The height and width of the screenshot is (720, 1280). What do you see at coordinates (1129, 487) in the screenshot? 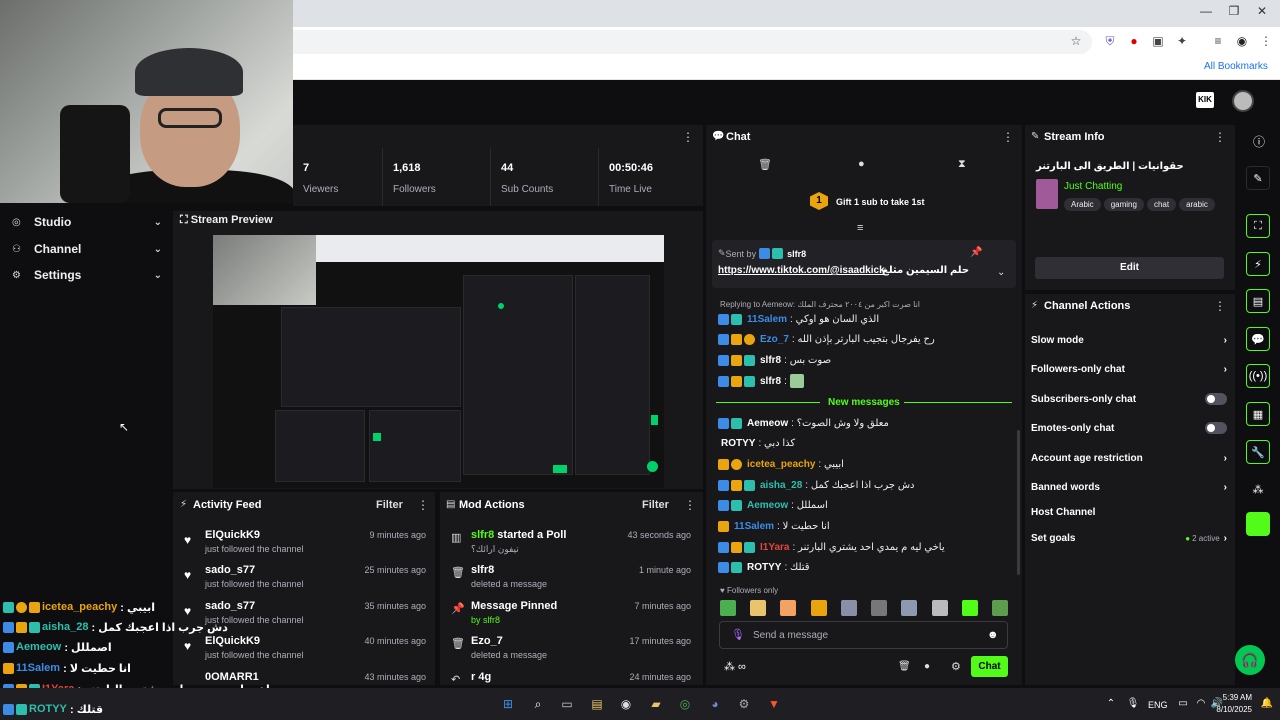
I see `banned-words-action: Banned words ›` at bounding box center [1129, 487].